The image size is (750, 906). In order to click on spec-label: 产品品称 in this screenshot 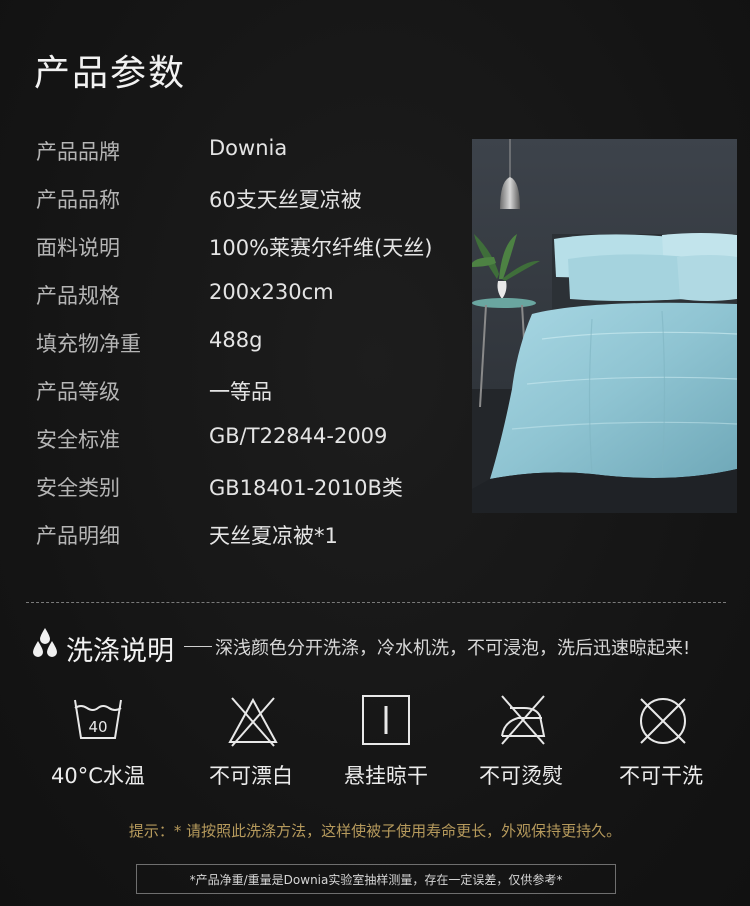, I will do `click(78, 200)`.